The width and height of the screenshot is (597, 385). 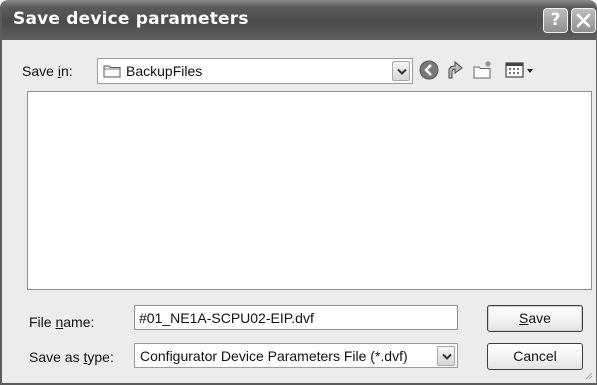 I want to click on save-in-dropdown-arrow, so click(x=401, y=71).